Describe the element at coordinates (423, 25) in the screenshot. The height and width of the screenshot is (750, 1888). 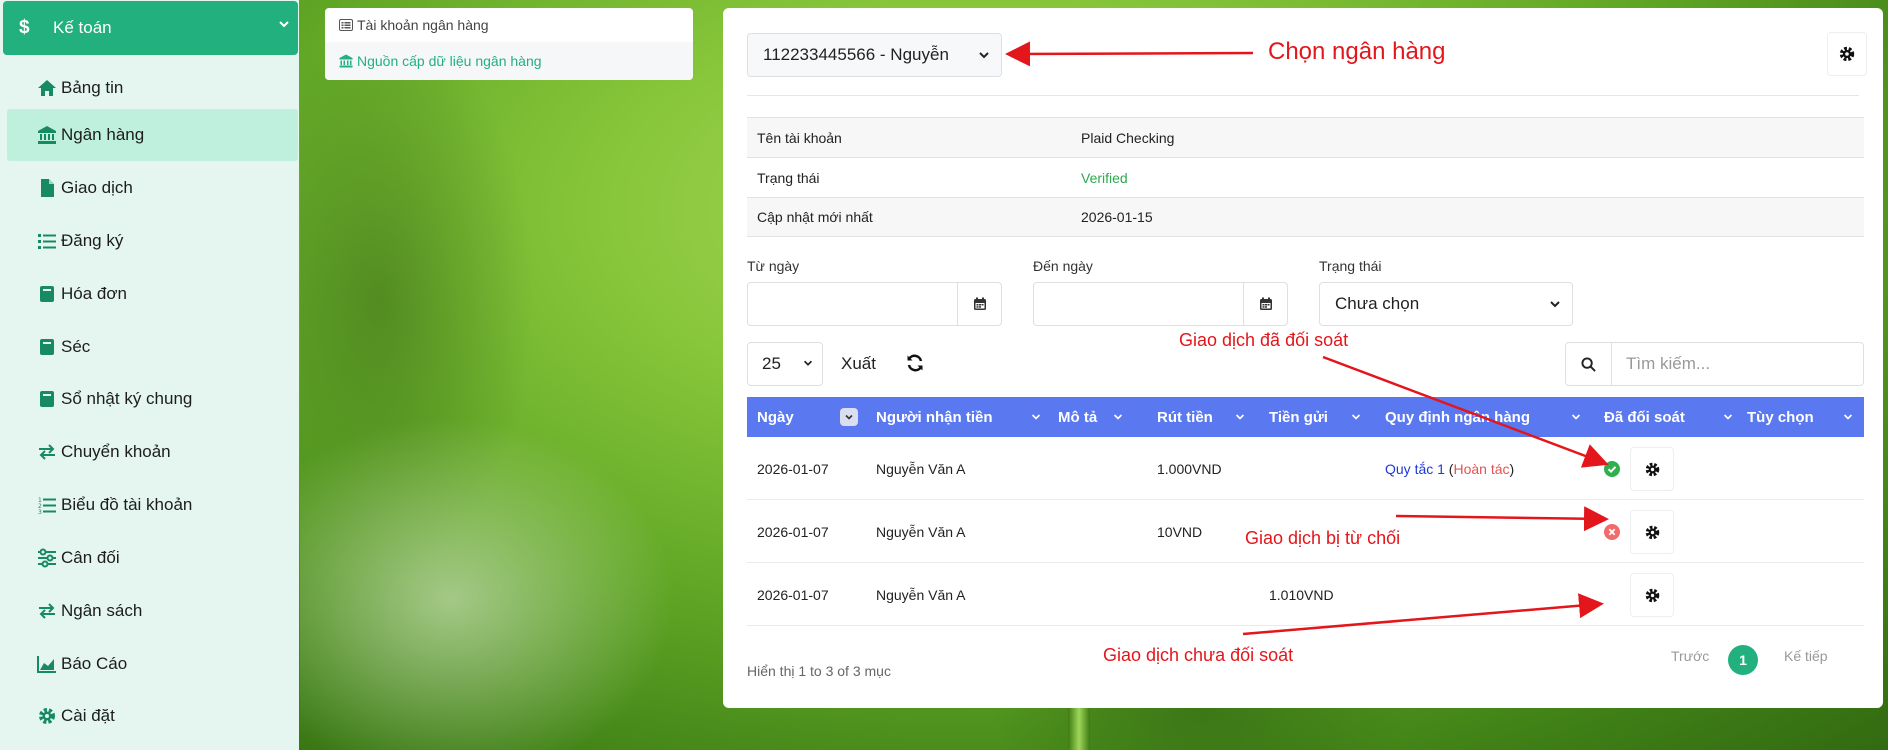
I see `submenu-label: Tài khoản ngân hàng` at that location.